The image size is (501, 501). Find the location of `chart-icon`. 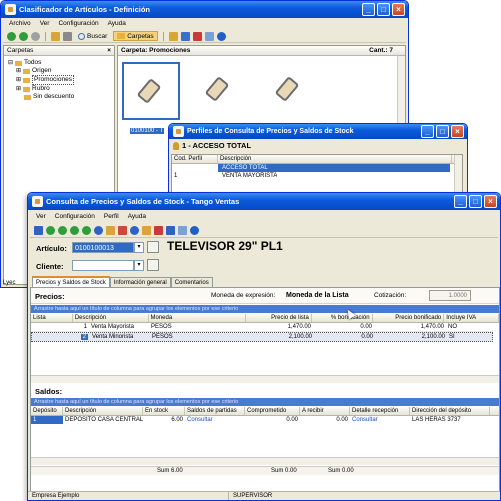

chart-icon is located at coordinates (158, 230).